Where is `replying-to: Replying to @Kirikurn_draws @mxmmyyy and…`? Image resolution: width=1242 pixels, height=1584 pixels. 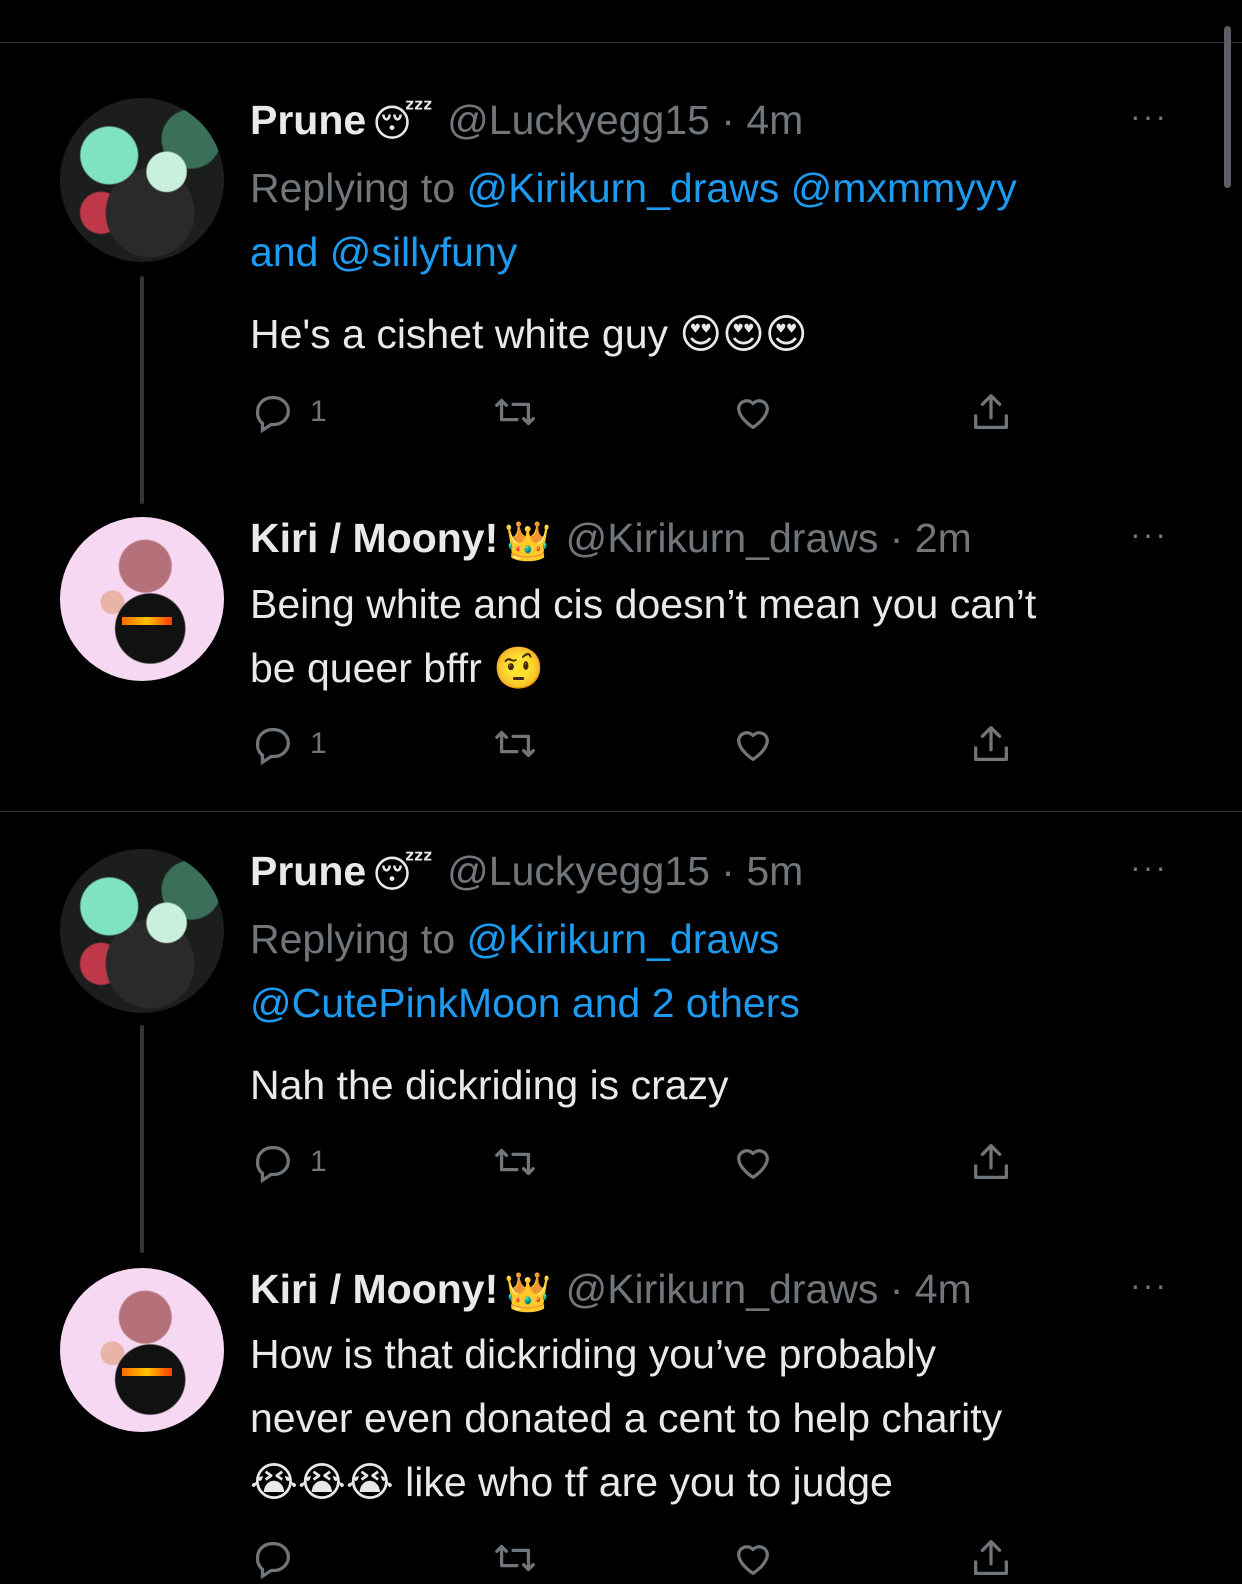 replying-to: Replying to @Kirikurn_draws @mxmmyyy and… is located at coordinates (730, 220).